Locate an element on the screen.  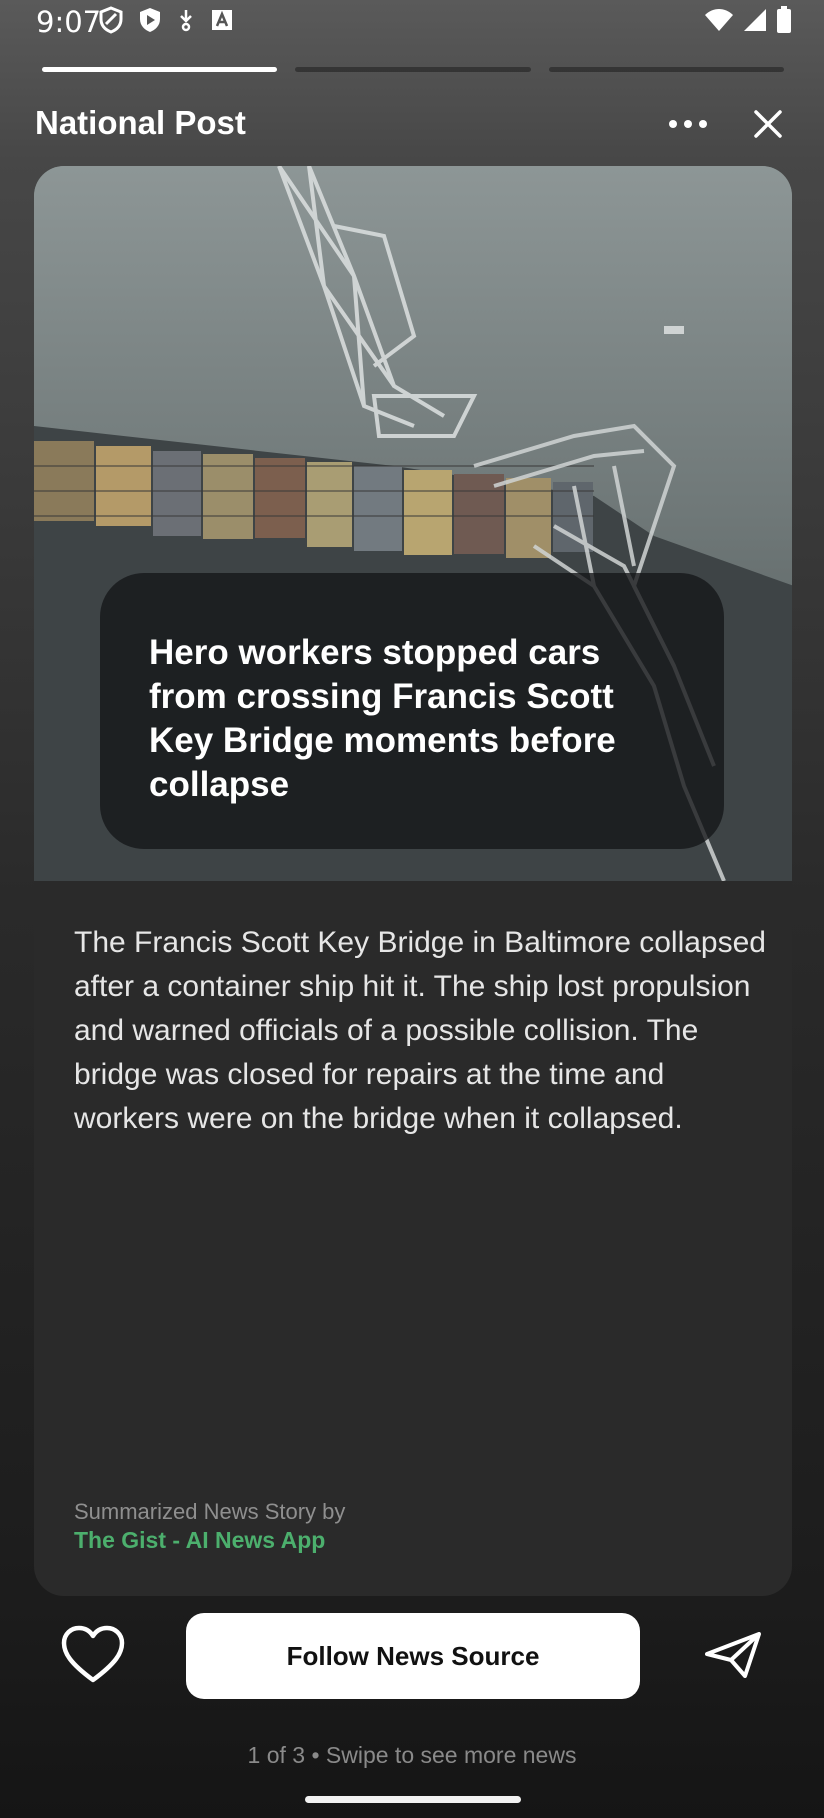
like-button is located at coordinates (93, 1655).